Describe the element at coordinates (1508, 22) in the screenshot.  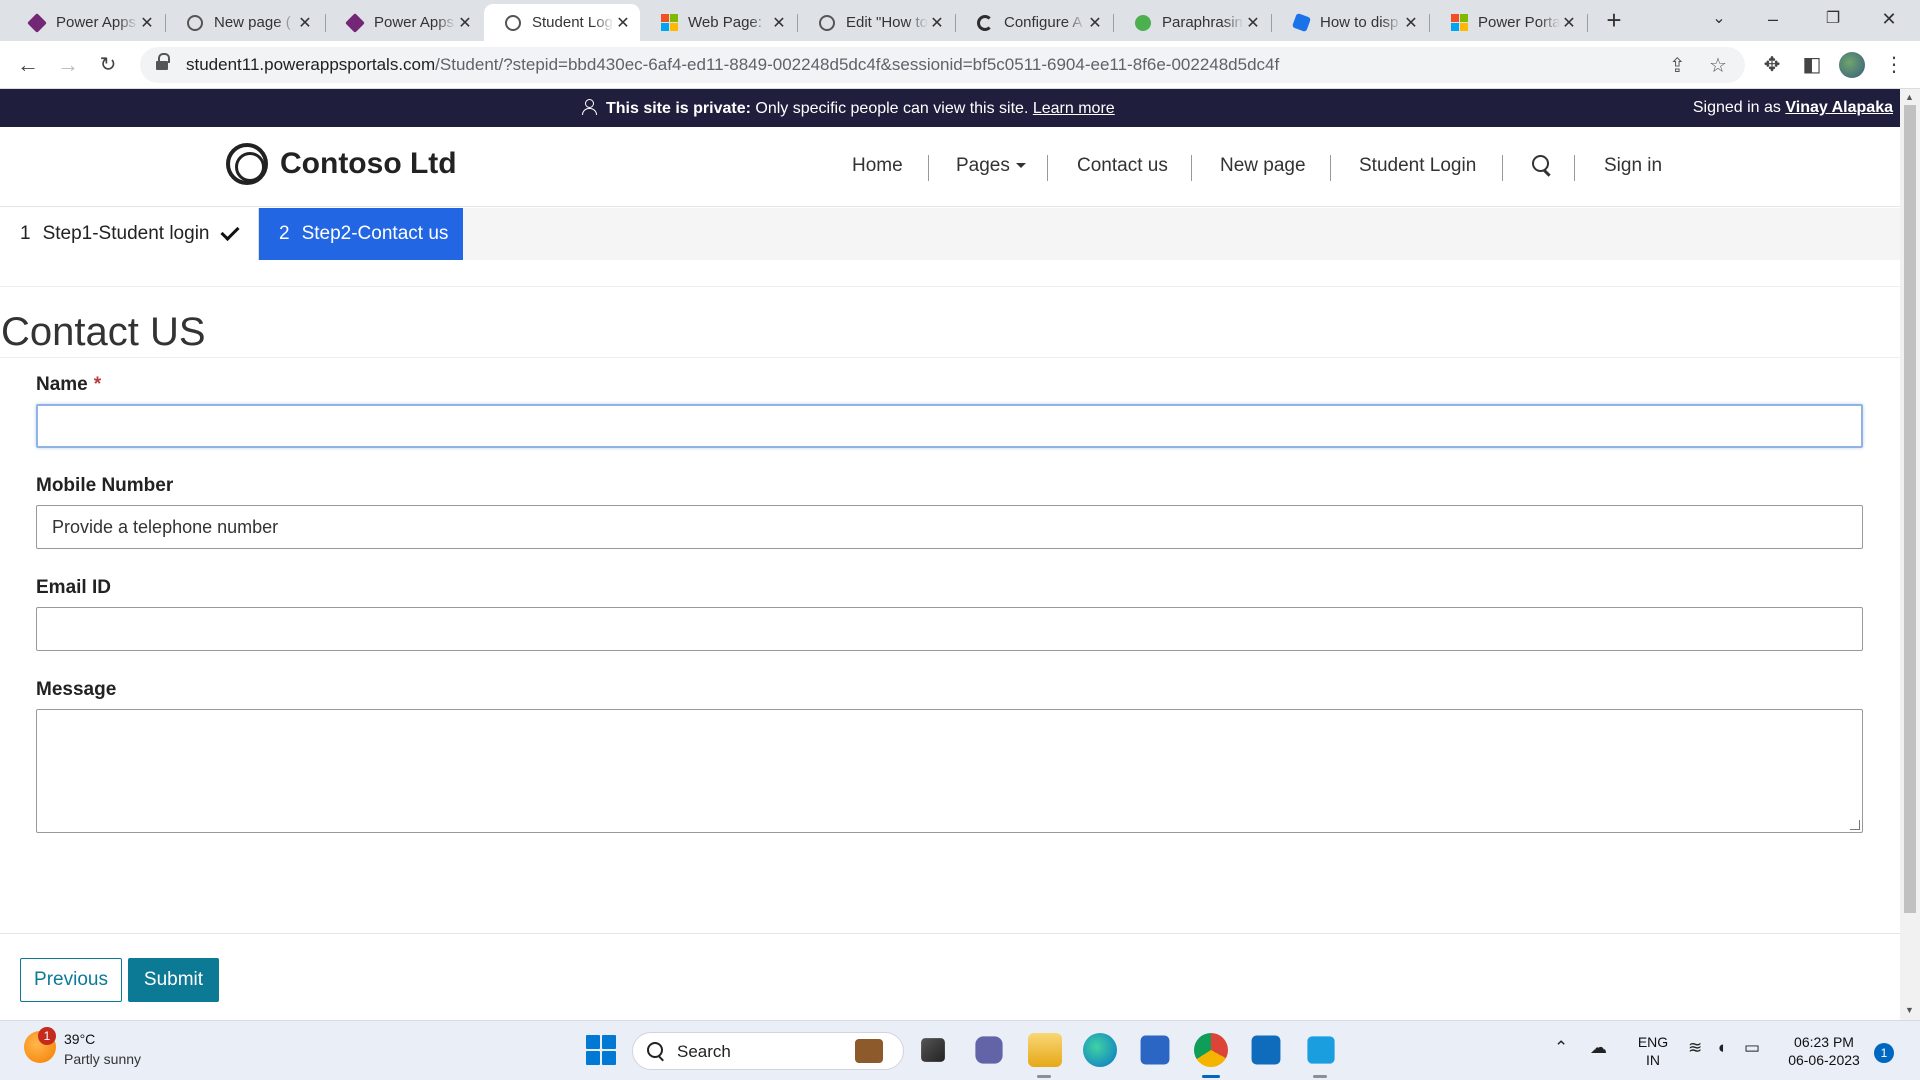
I see `browser-tab-power-portals: Power Porta ✕` at that location.